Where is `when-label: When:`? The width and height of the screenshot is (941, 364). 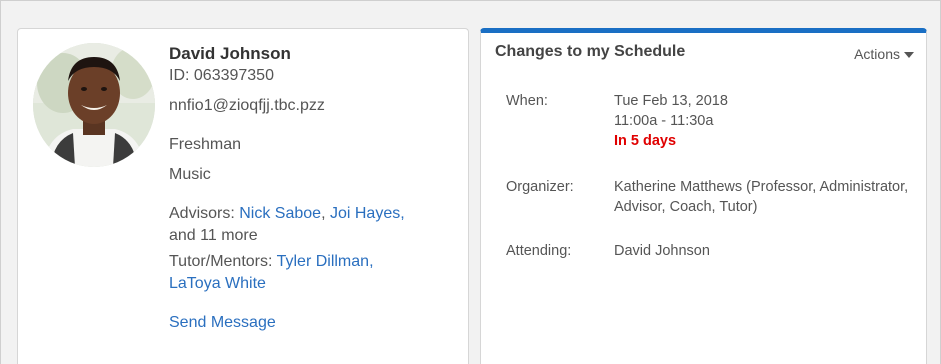
when-label: When: is located at coordinates (527, 101).